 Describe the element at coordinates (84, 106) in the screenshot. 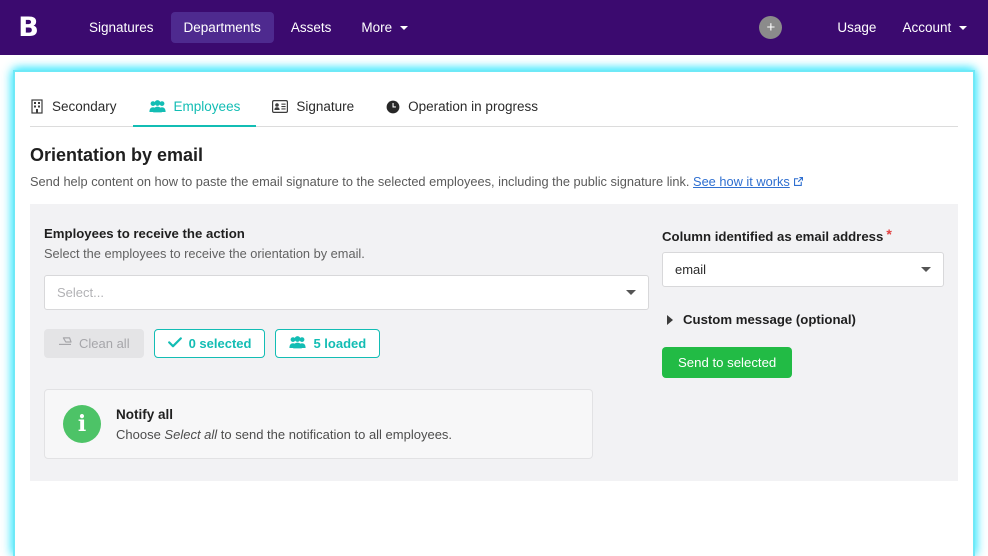

I see `tab-secondary-label: Secondary` at that location.